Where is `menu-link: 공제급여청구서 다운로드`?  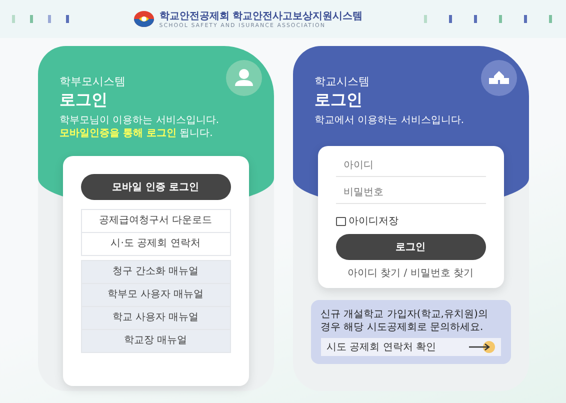 menu-link: 공제급여청구서 다운로드 is located at coordinates (155, 221).